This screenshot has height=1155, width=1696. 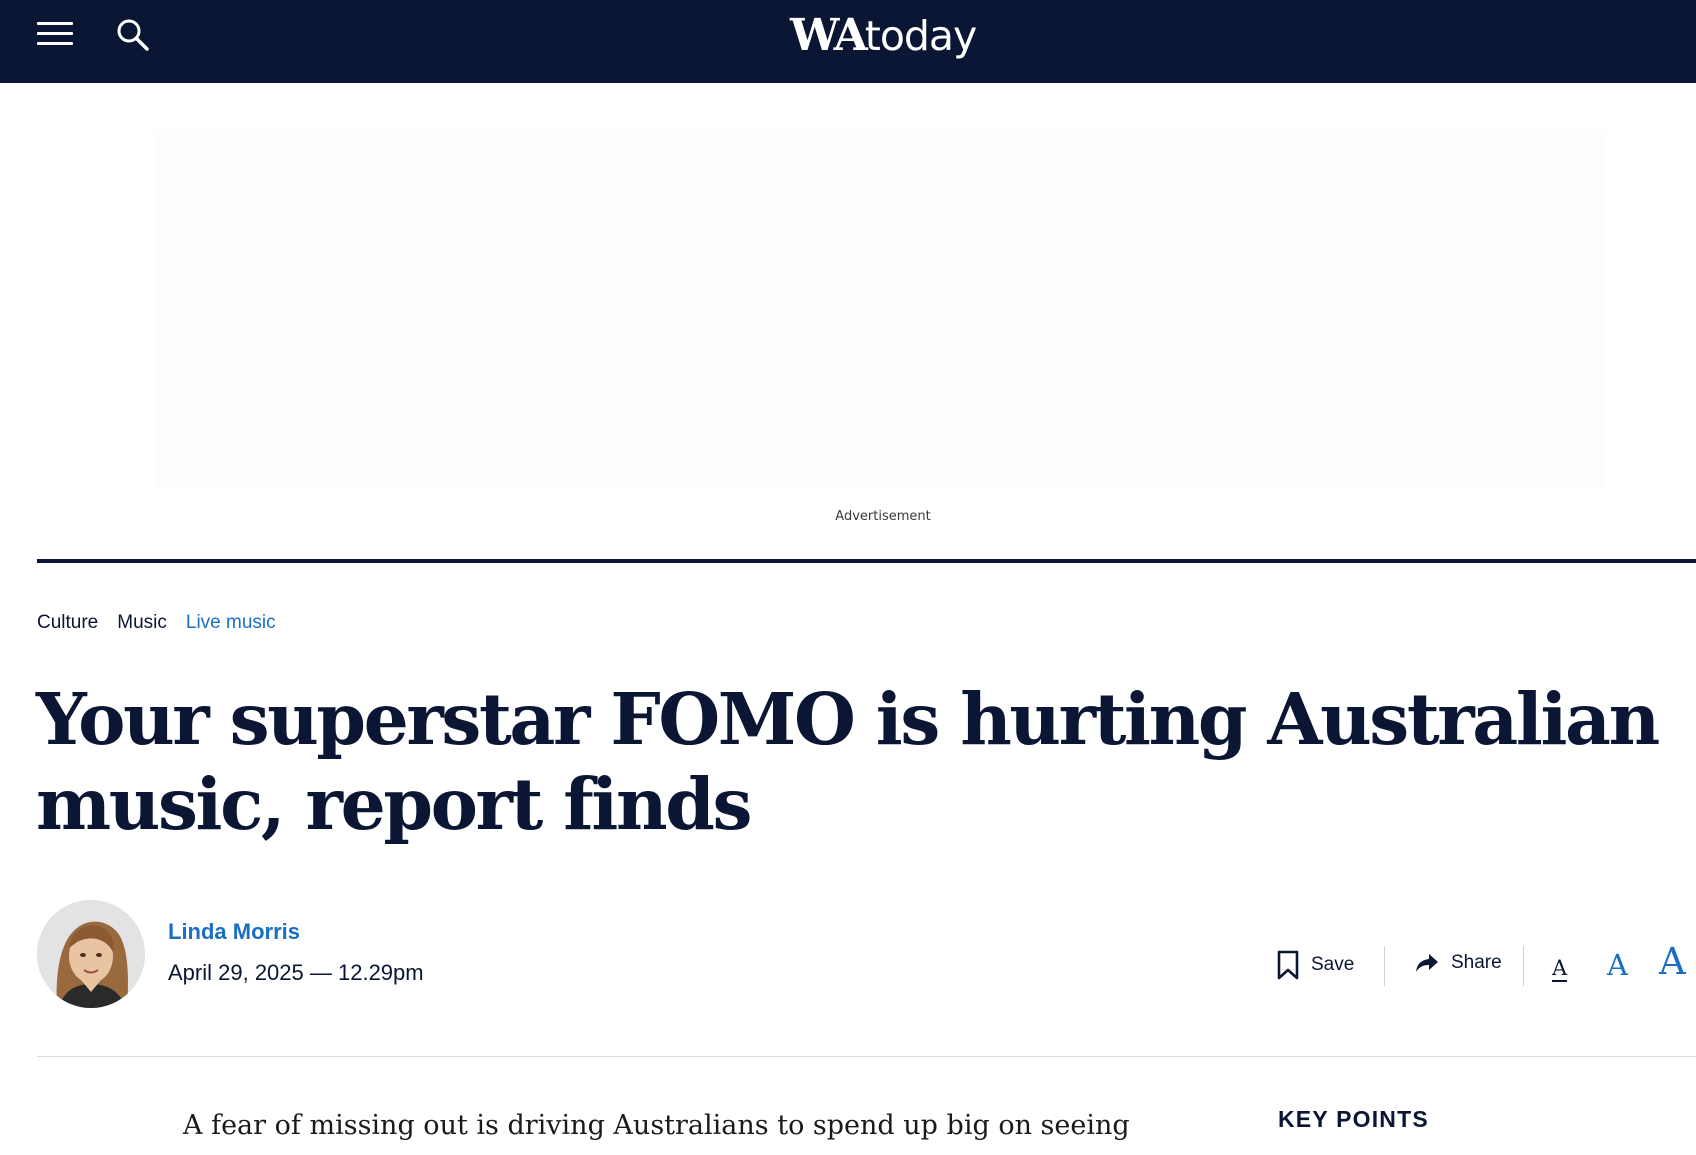 I want to click on breadcrumb-music: Music, so click(x=142, y=623).